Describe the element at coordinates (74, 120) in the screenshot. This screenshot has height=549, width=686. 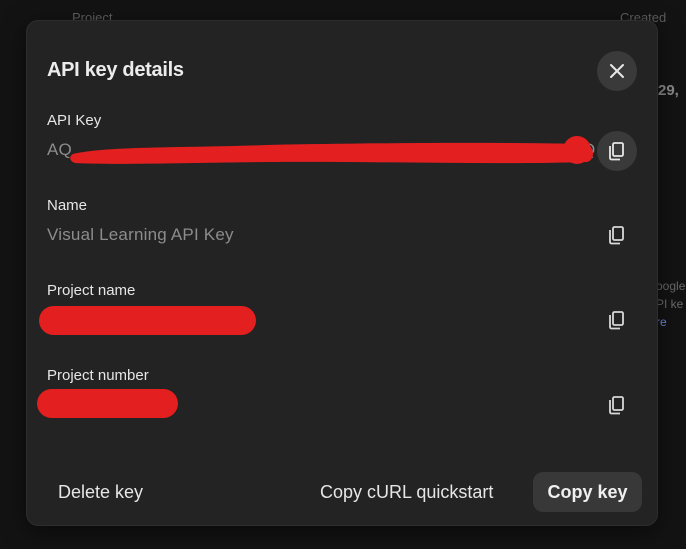
I see `api-key-label: API Key` at that location.